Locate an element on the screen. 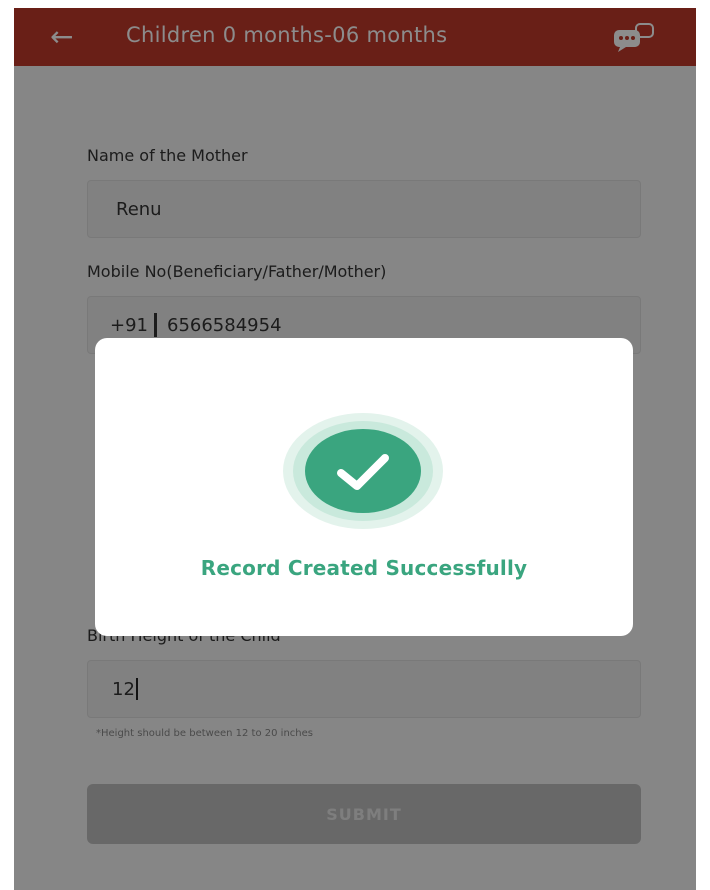  success-message: Record Created Successfully is located at coordinates (364, 568).